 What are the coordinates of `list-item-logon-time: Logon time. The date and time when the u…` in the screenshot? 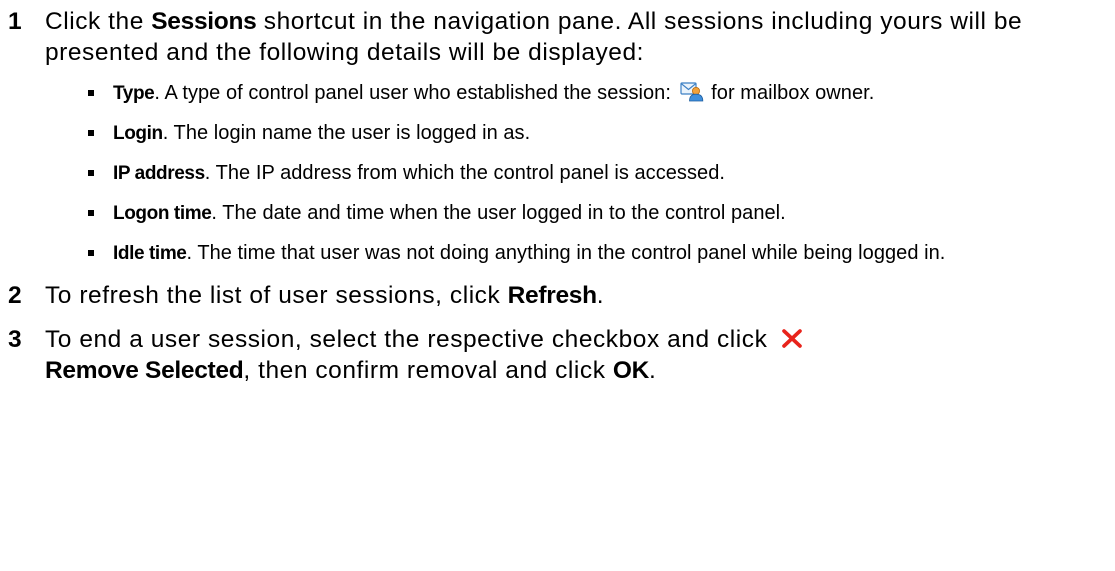 It's located at (576, 213).